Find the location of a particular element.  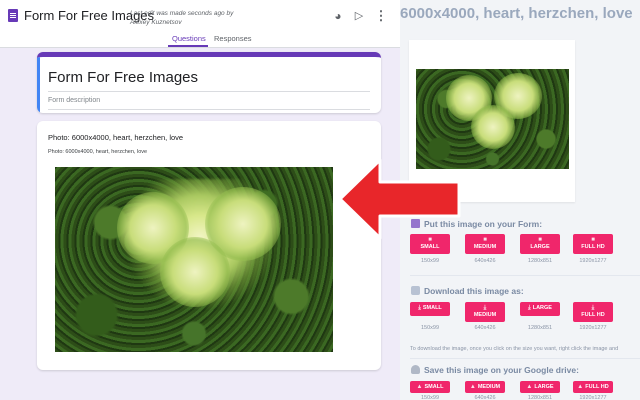

drive-small-button: ▲ SMALL is located at coordinates (430, 387).